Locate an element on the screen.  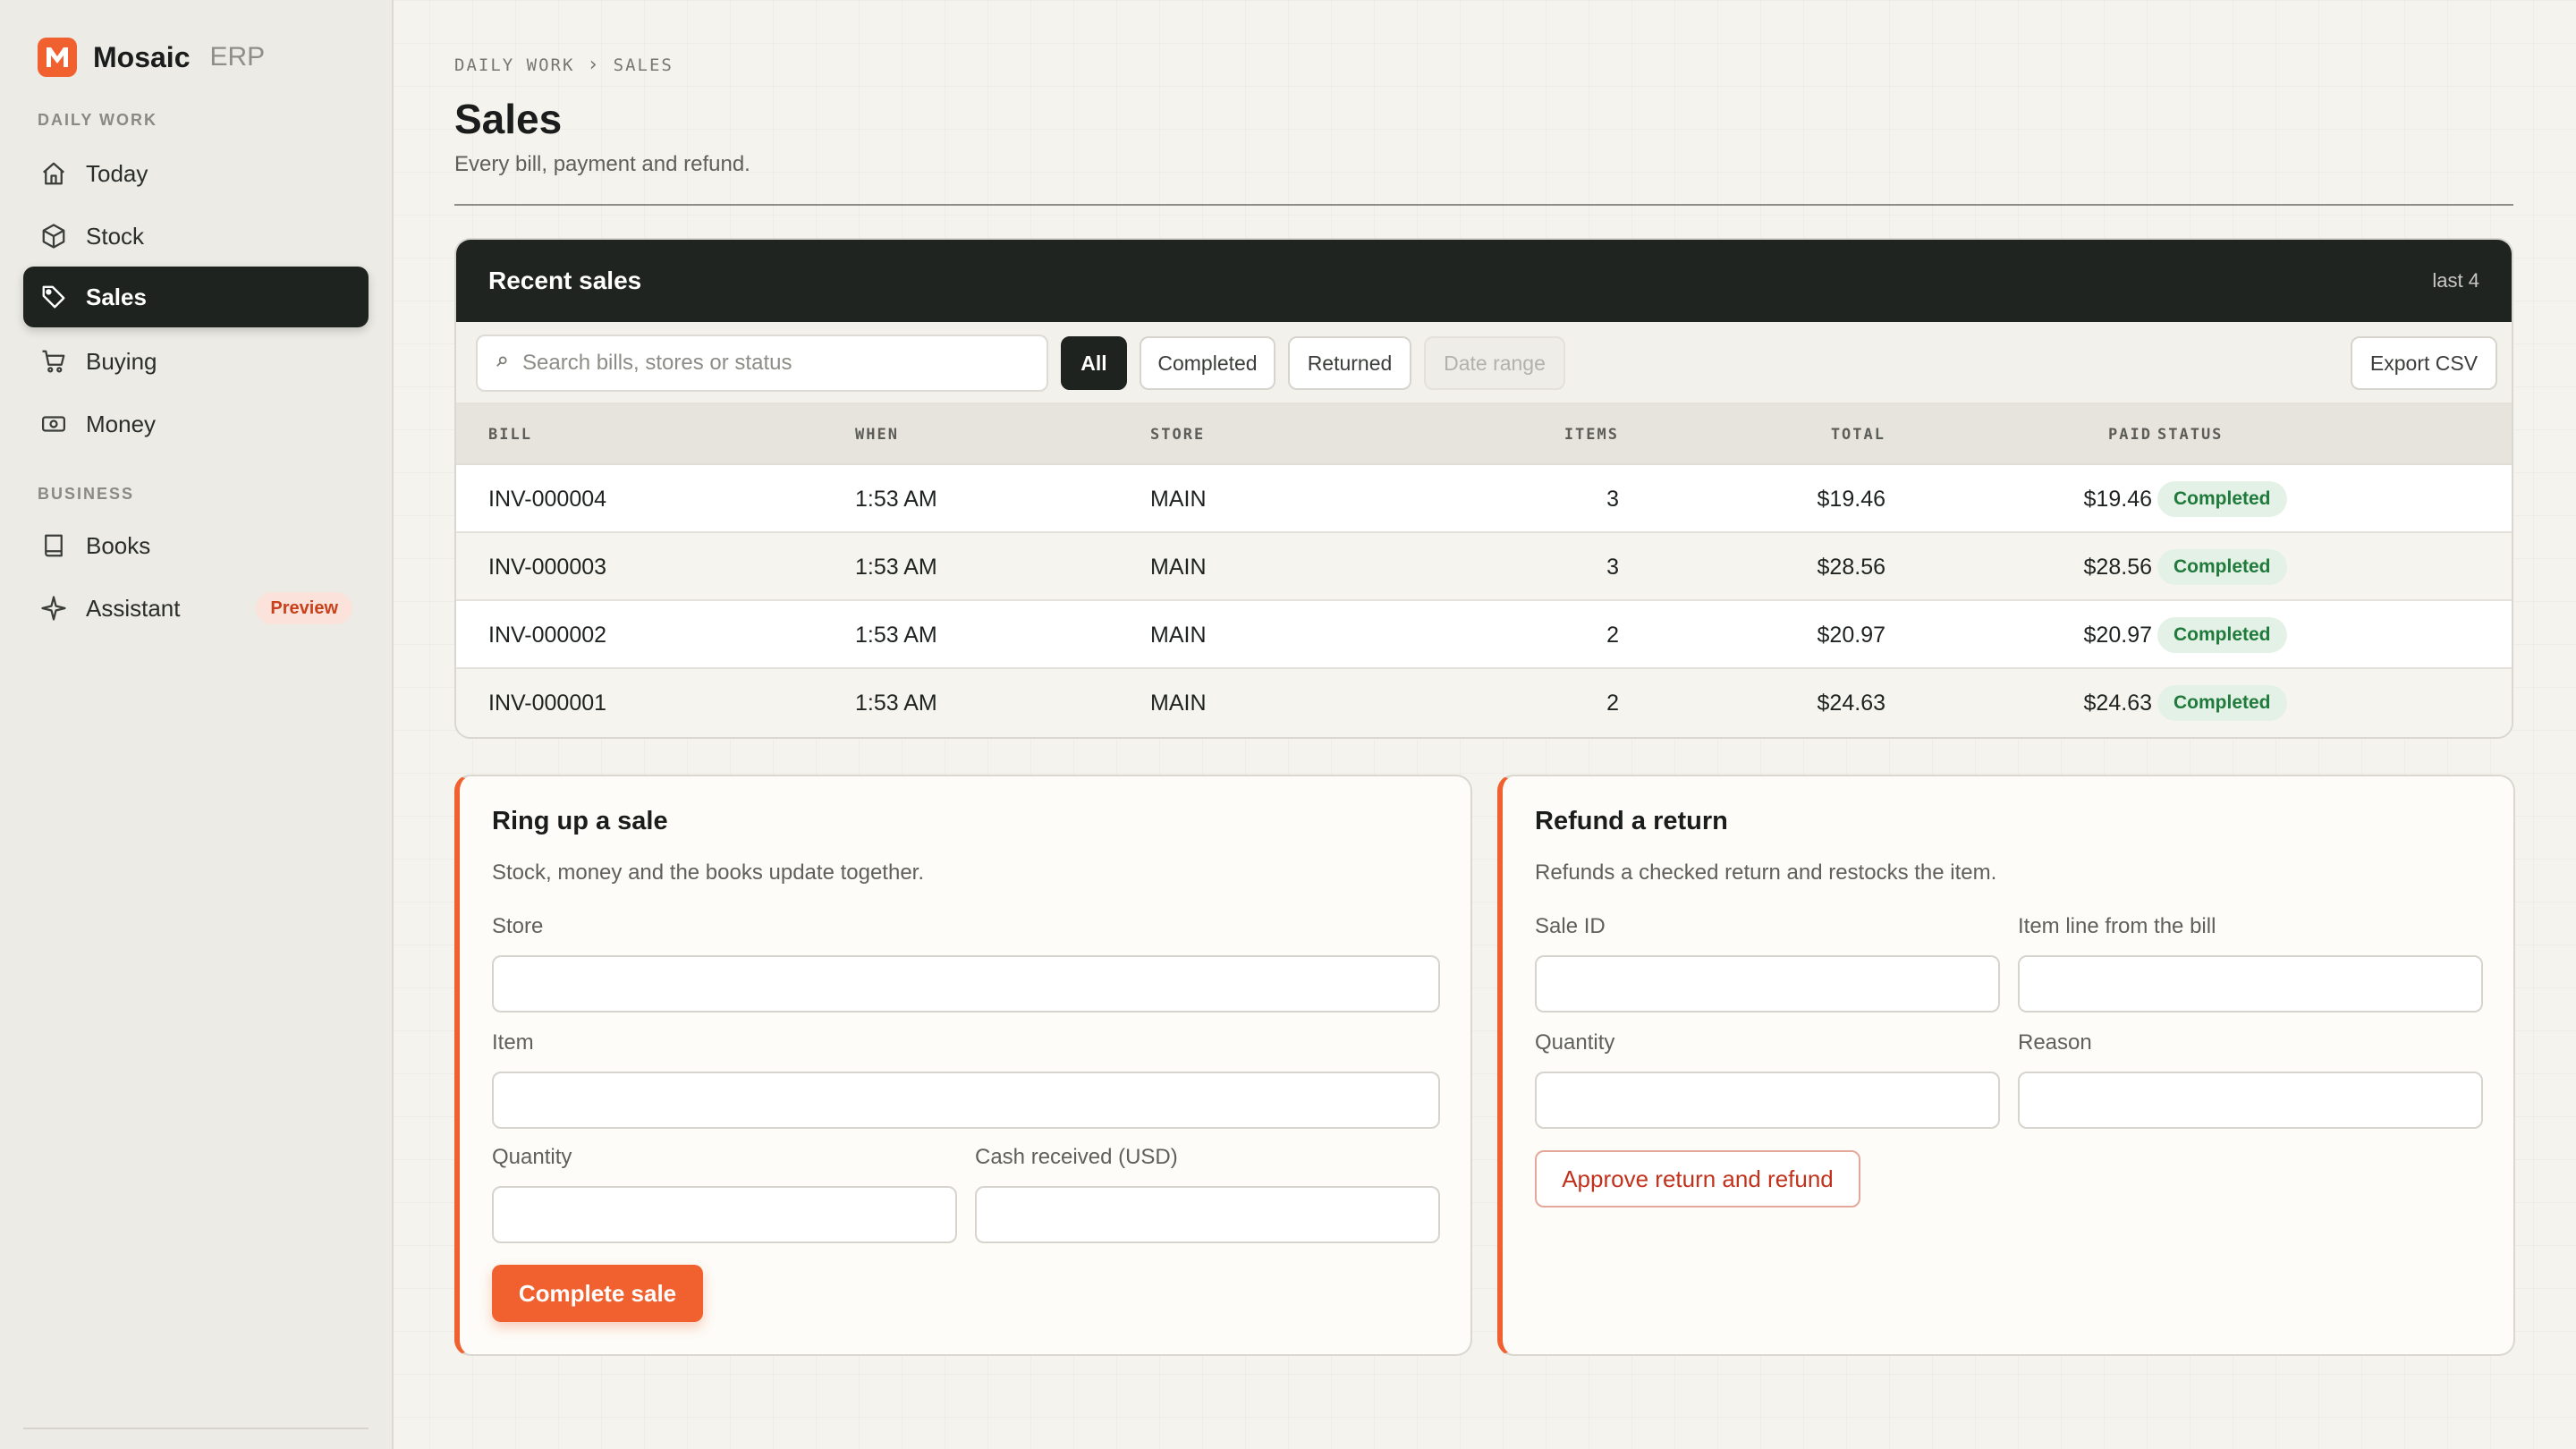
refund-quantity-input is located at coordinates (1767, 1100).